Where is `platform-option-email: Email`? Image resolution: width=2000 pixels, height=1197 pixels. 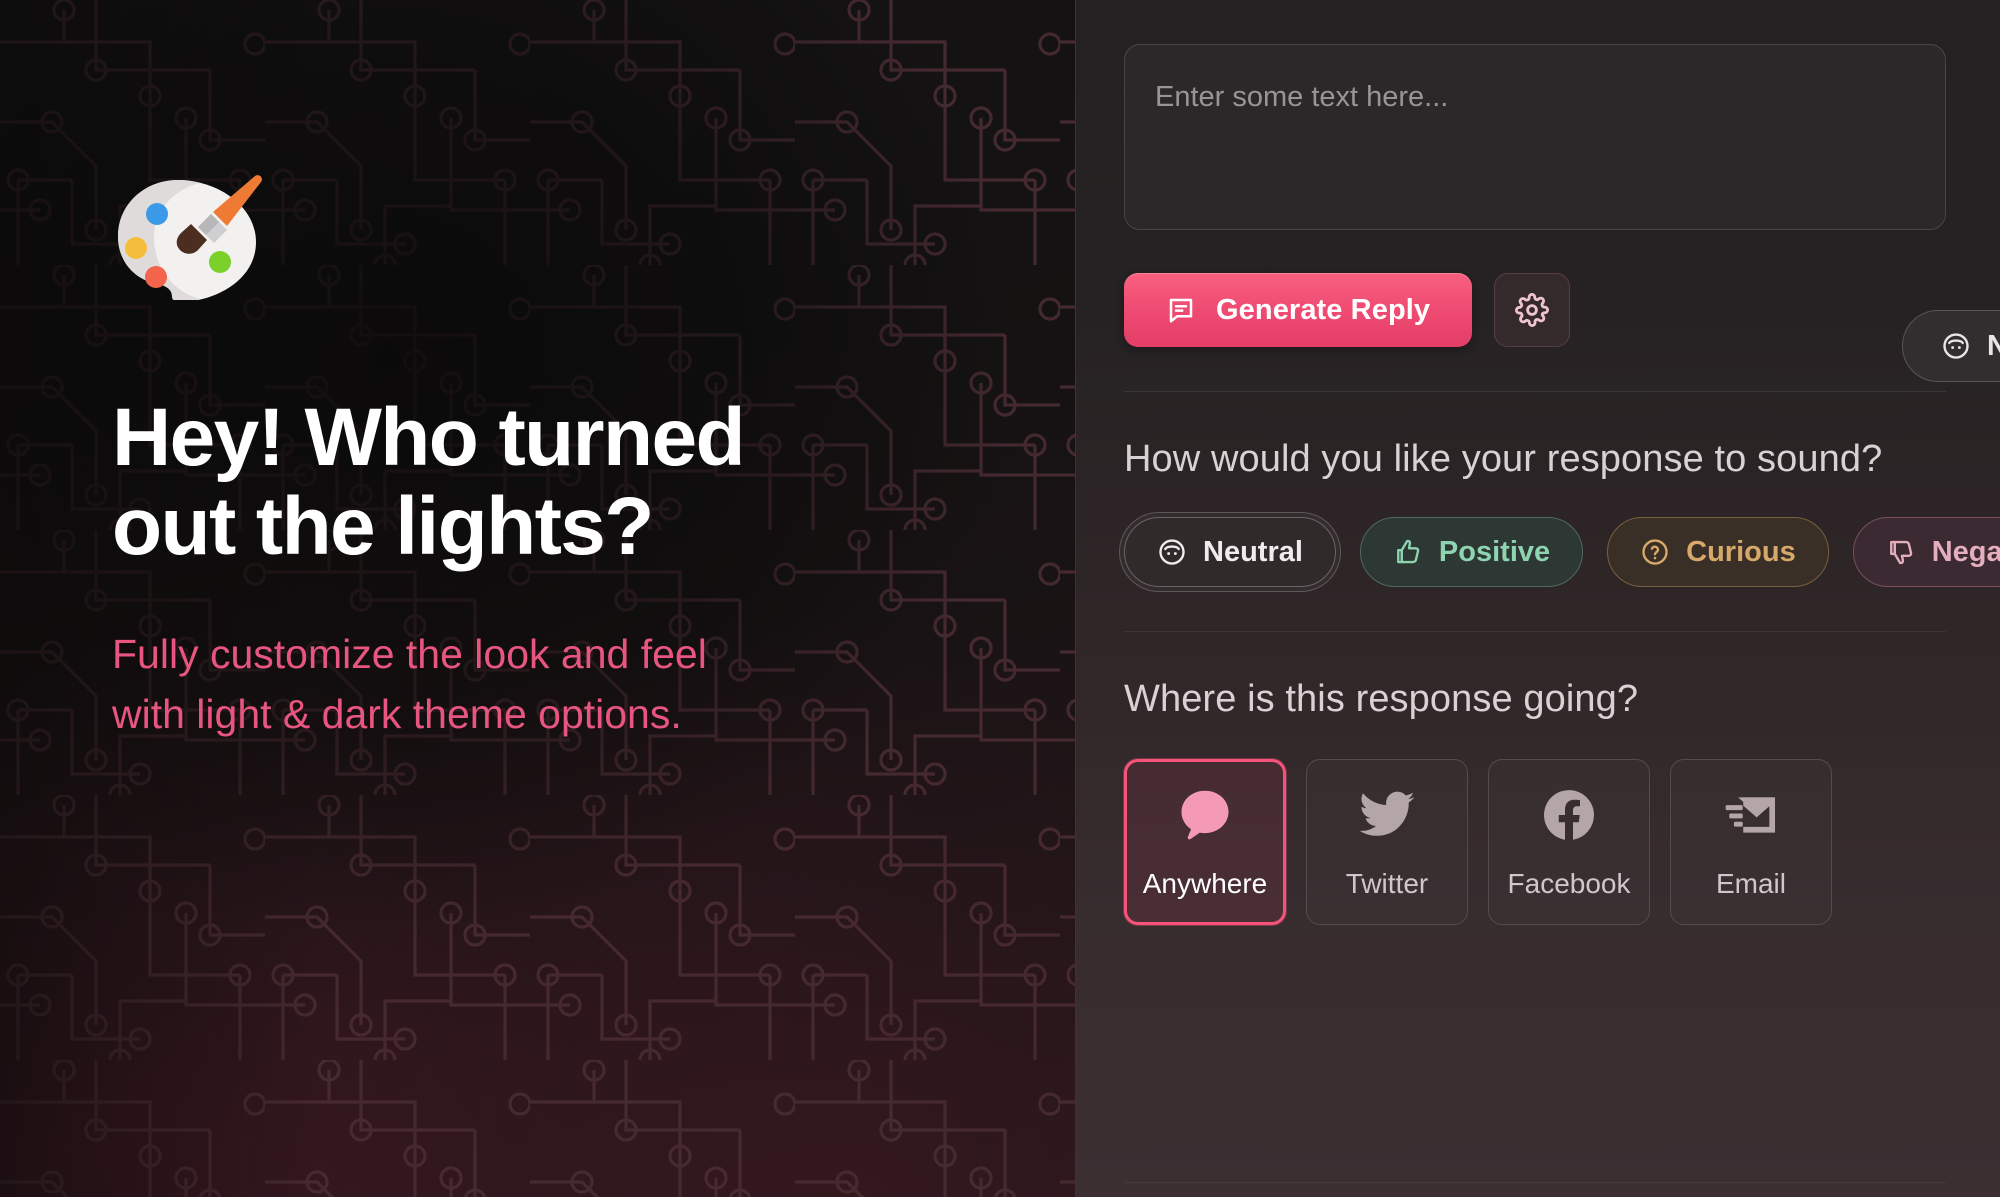
platform-option-email: Email is located at coordinates (1751, 842).